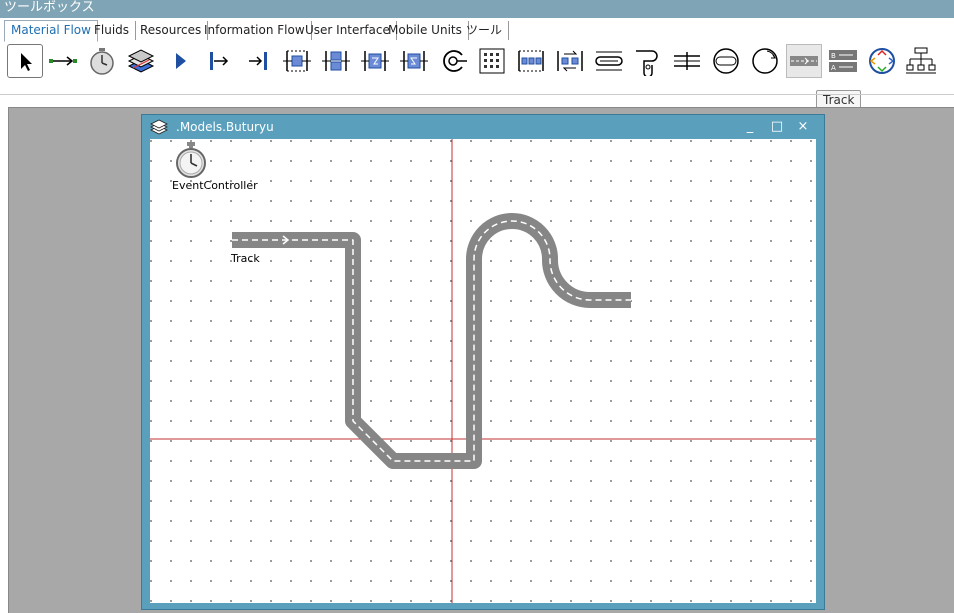  Describe the element at coordinates (112, 30) in the screenshot. I see `tab-fluids: Fluids` at that location.